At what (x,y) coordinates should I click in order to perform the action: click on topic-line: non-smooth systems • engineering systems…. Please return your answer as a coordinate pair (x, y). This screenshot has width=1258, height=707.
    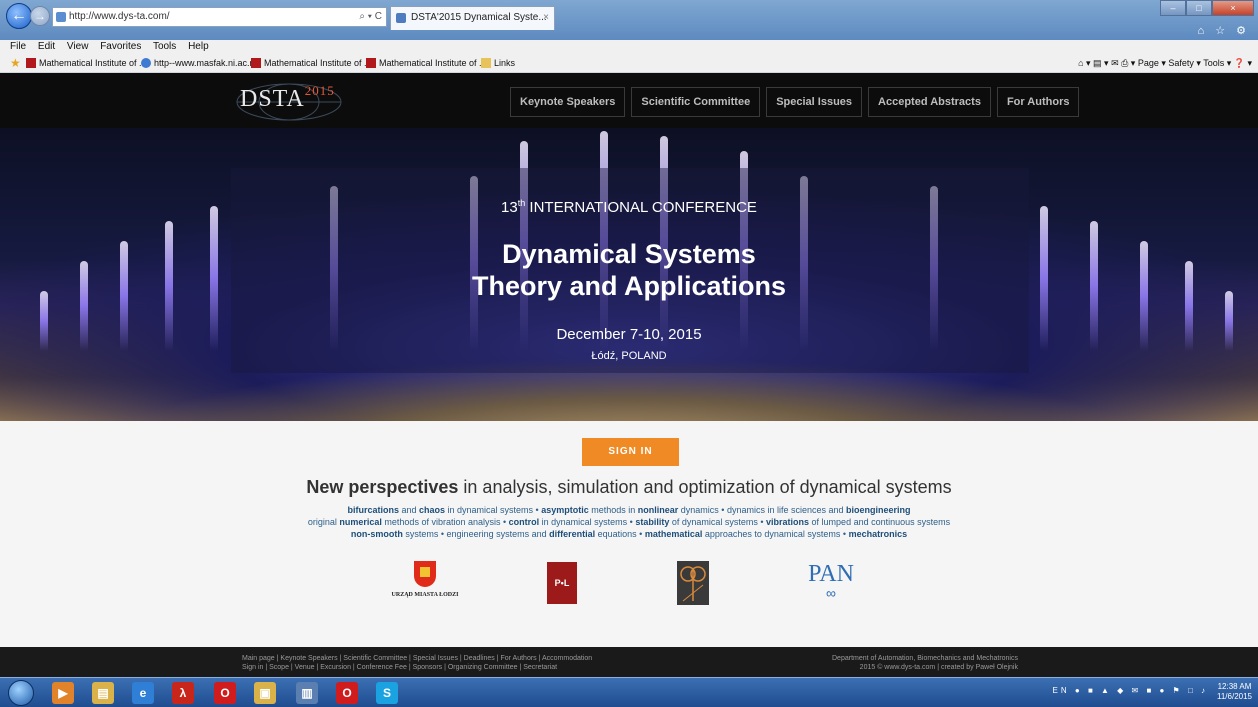
    Looking at the image, I should click on (629, 534).